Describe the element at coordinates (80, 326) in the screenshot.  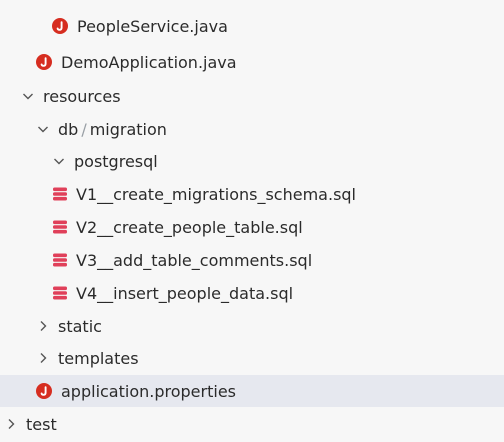
I see `tree-item-label: static` at that location.